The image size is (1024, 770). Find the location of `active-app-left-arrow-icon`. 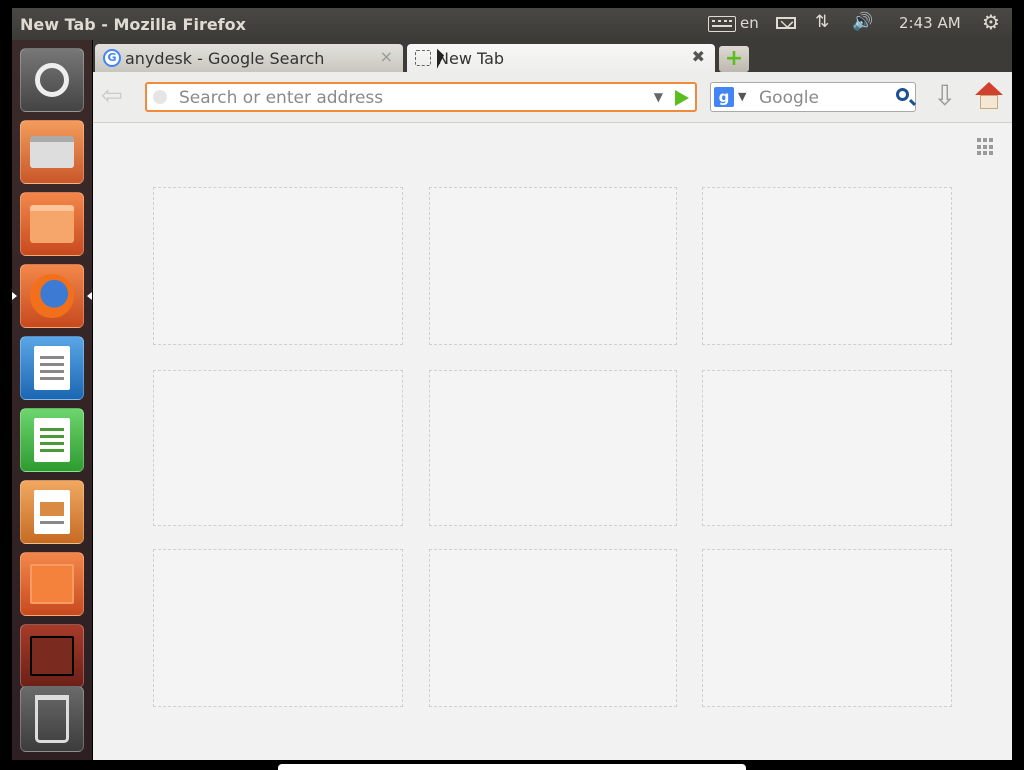

active-app-left-arrow-icon is located at coordinates (14, 296).